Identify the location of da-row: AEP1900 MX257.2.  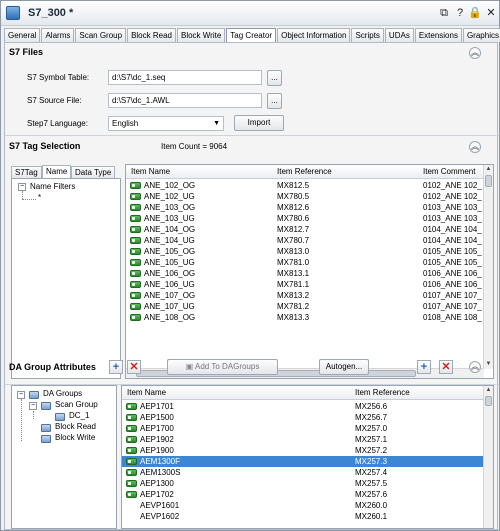
(307, 450).